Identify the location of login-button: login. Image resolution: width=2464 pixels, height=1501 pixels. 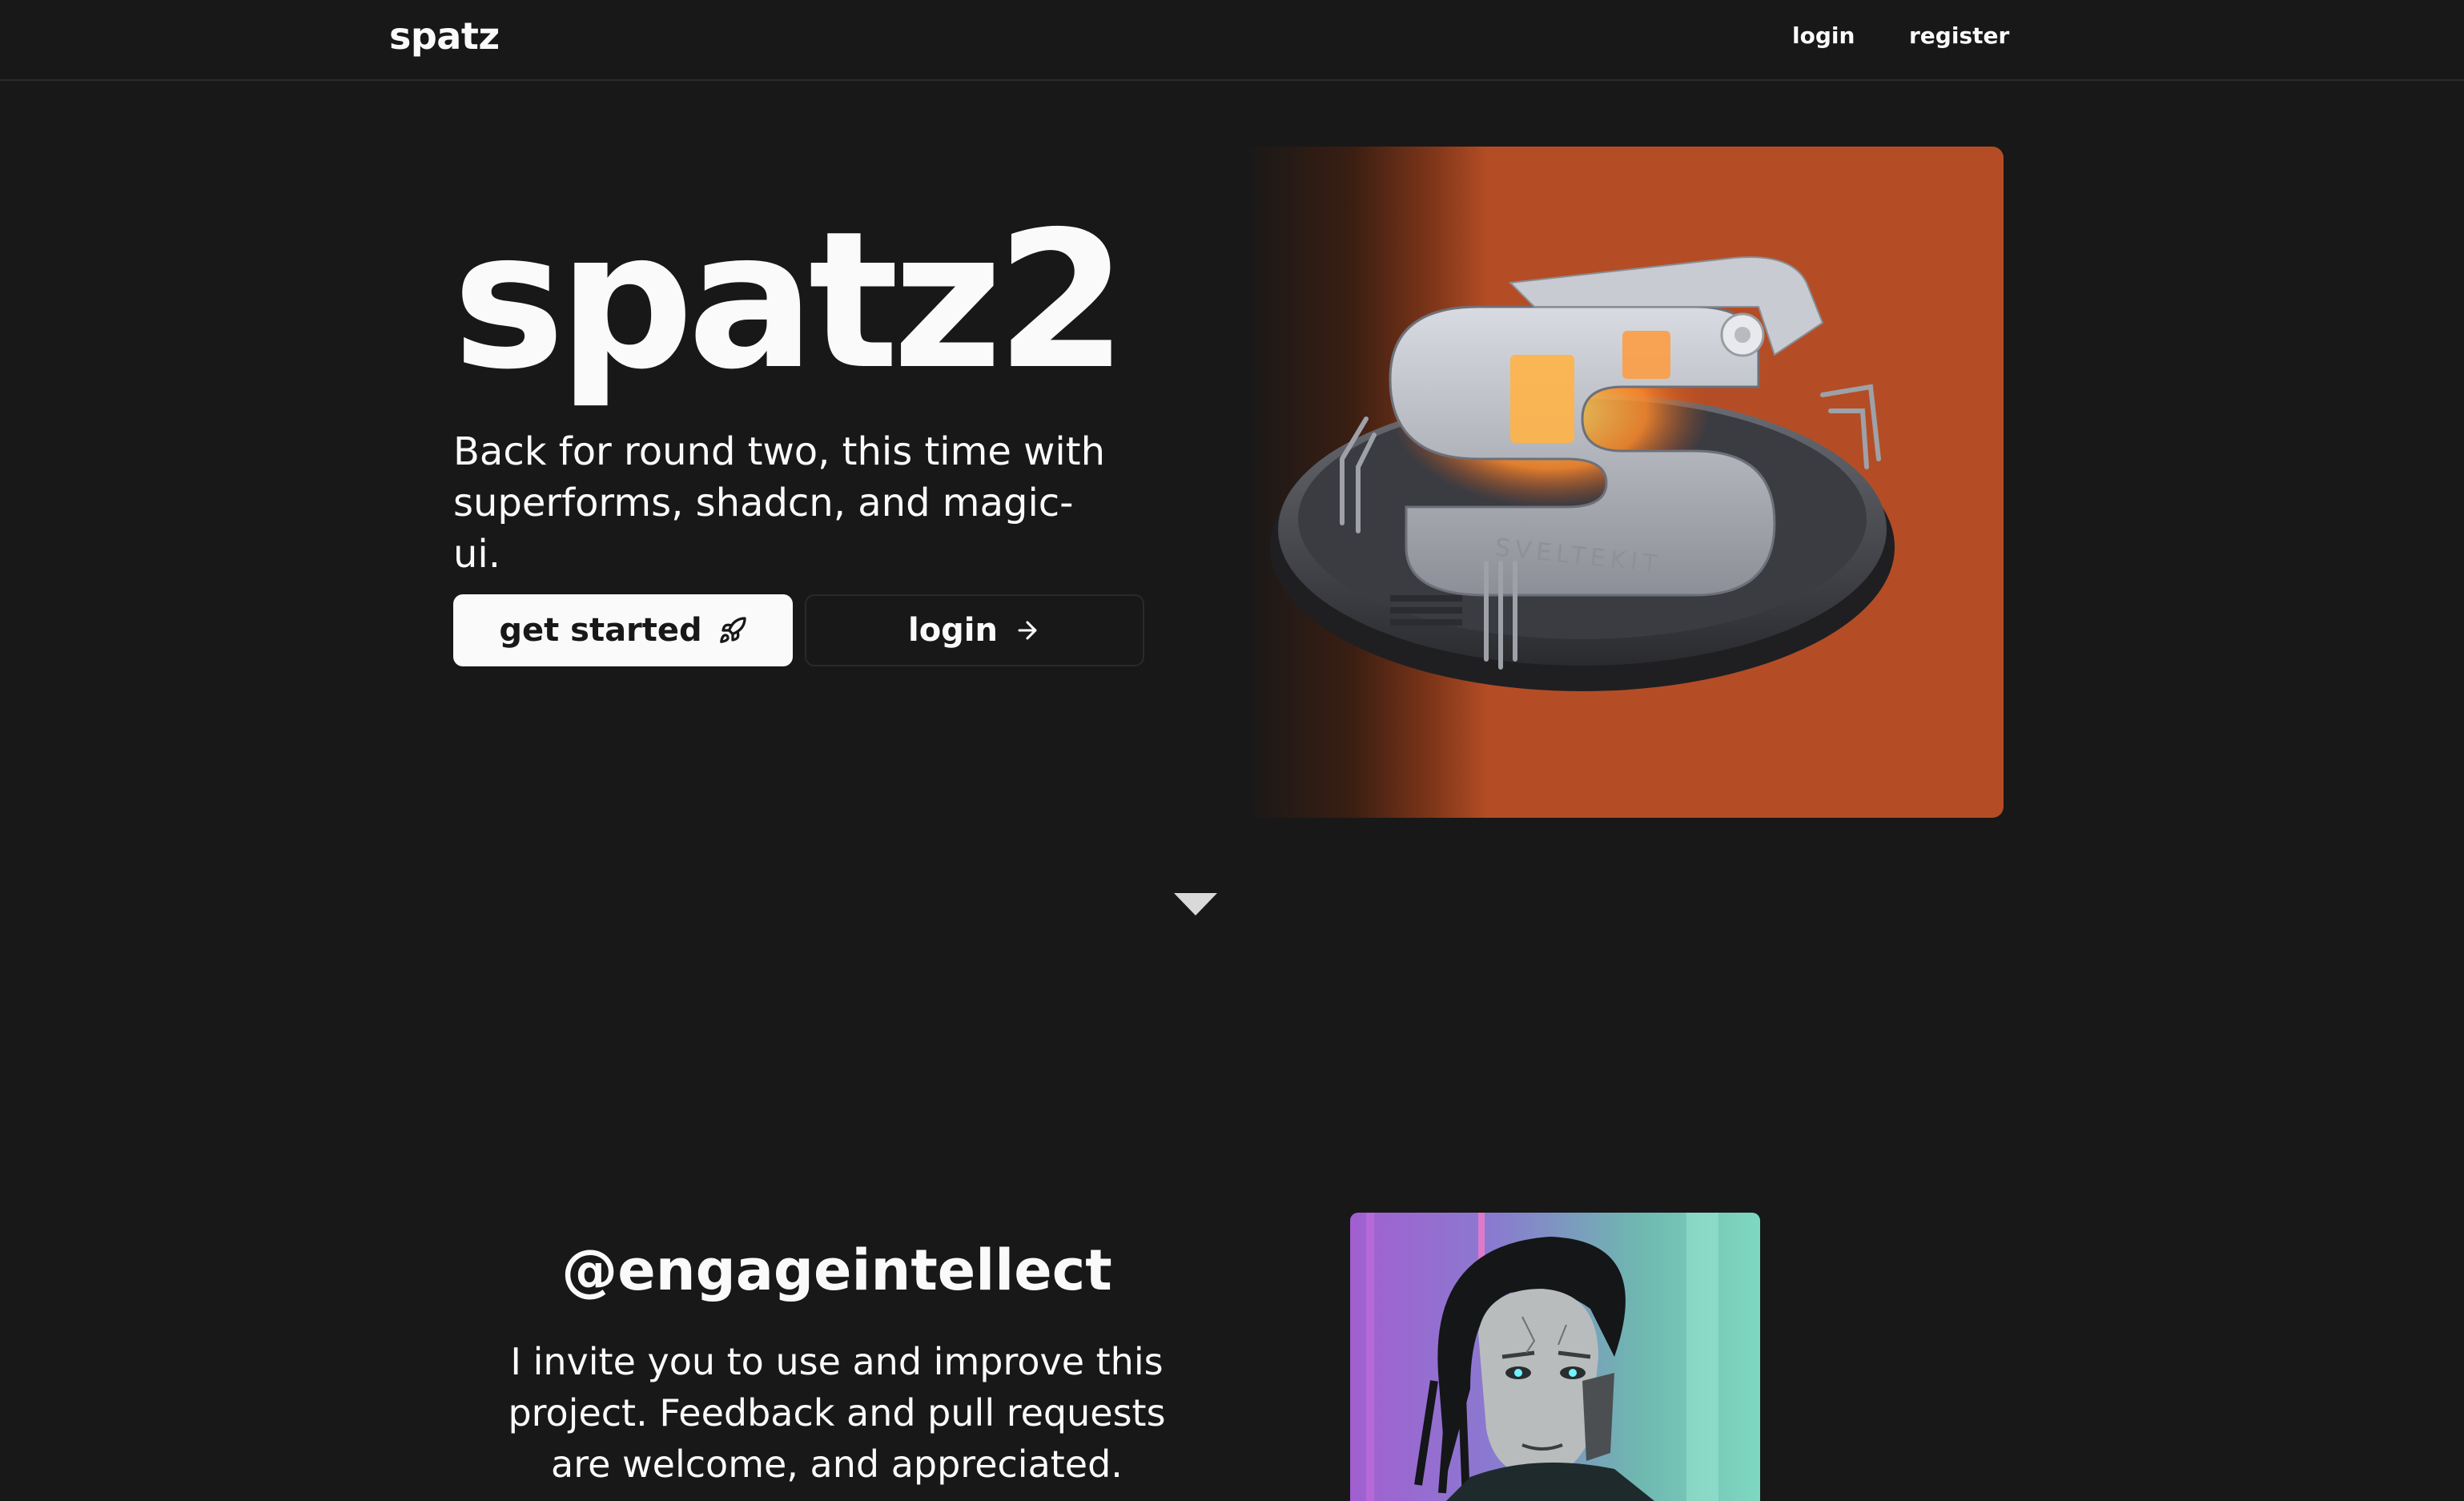
(974, 630).